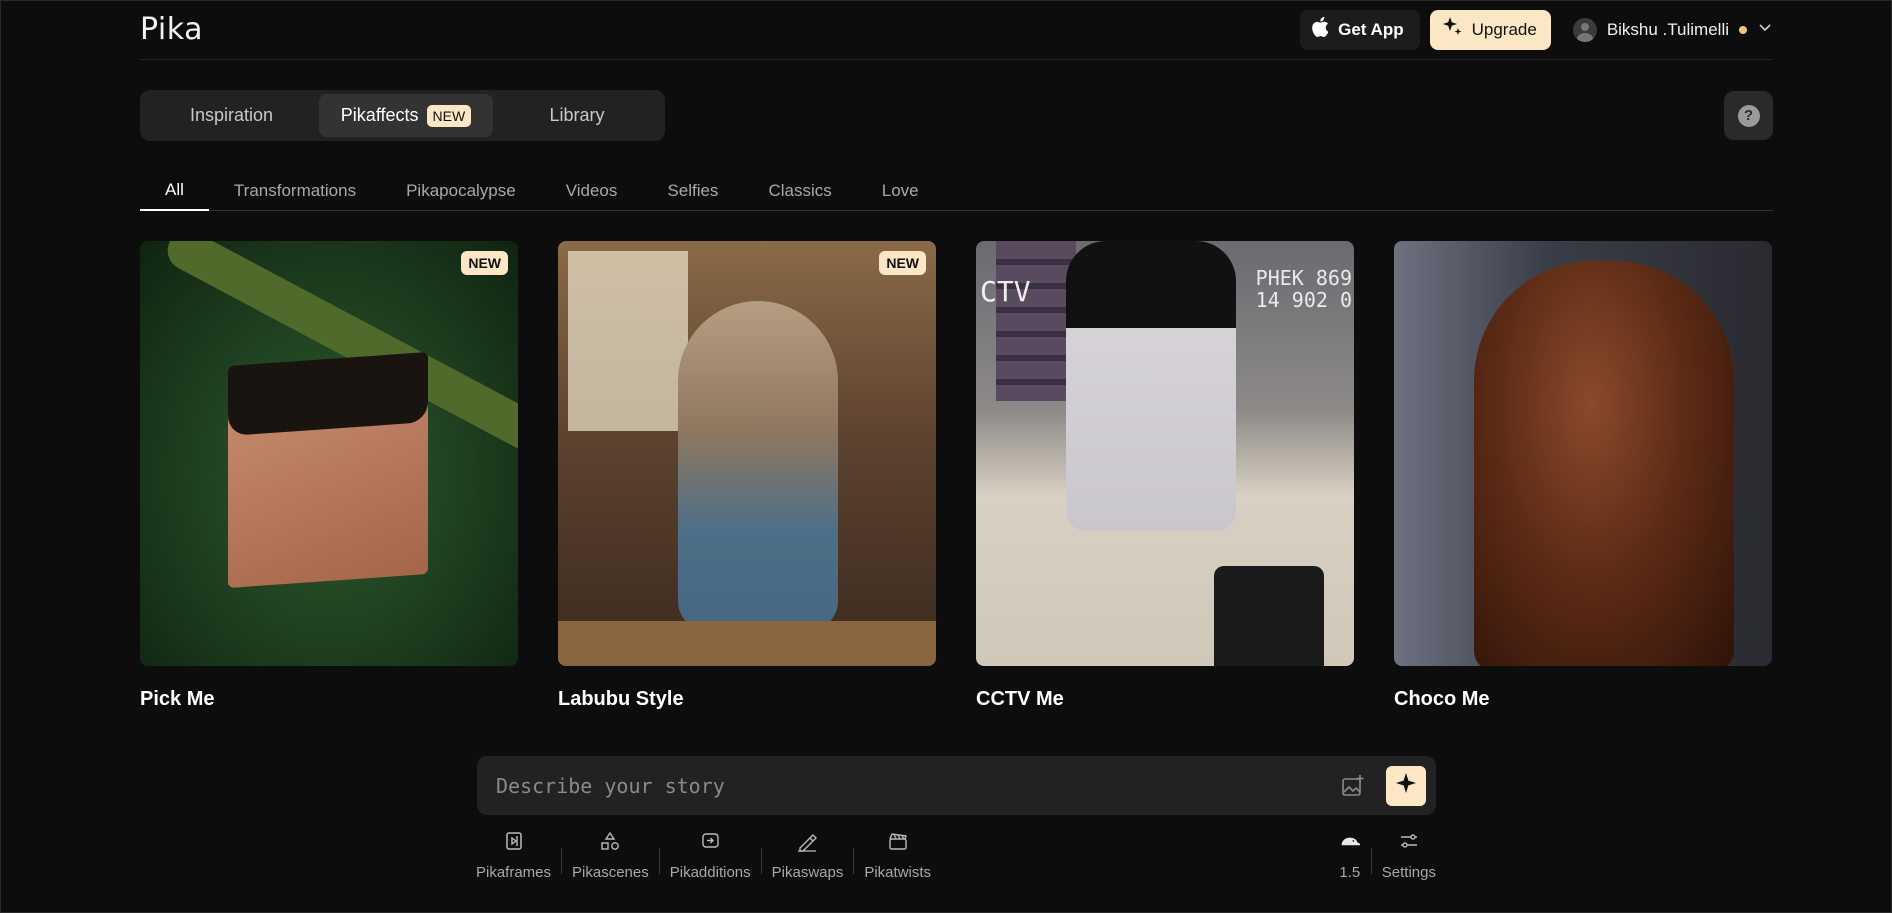 Image resolution: width=1892 pixels, height=913 pixels. I want to click on settings-button: Settings, so click(1409, 855).